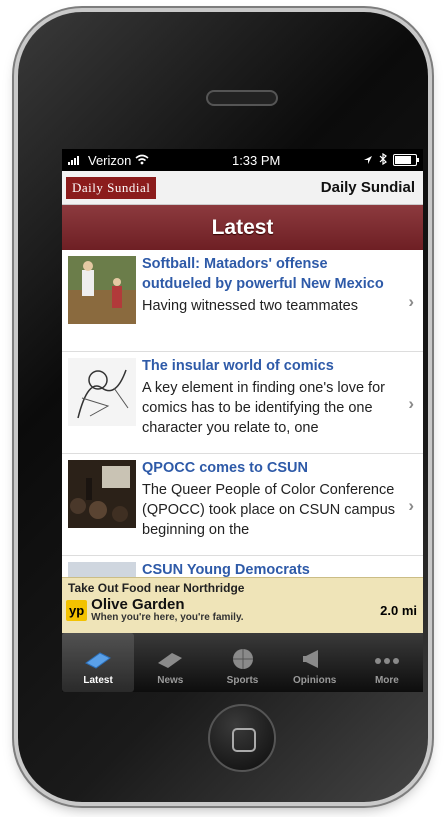 The image size is (444, 817). What do you see at coordinates (138, 604) in the screenshot?
I see `ad-business-name: Olive Garden` at bounding box center [138, 604].